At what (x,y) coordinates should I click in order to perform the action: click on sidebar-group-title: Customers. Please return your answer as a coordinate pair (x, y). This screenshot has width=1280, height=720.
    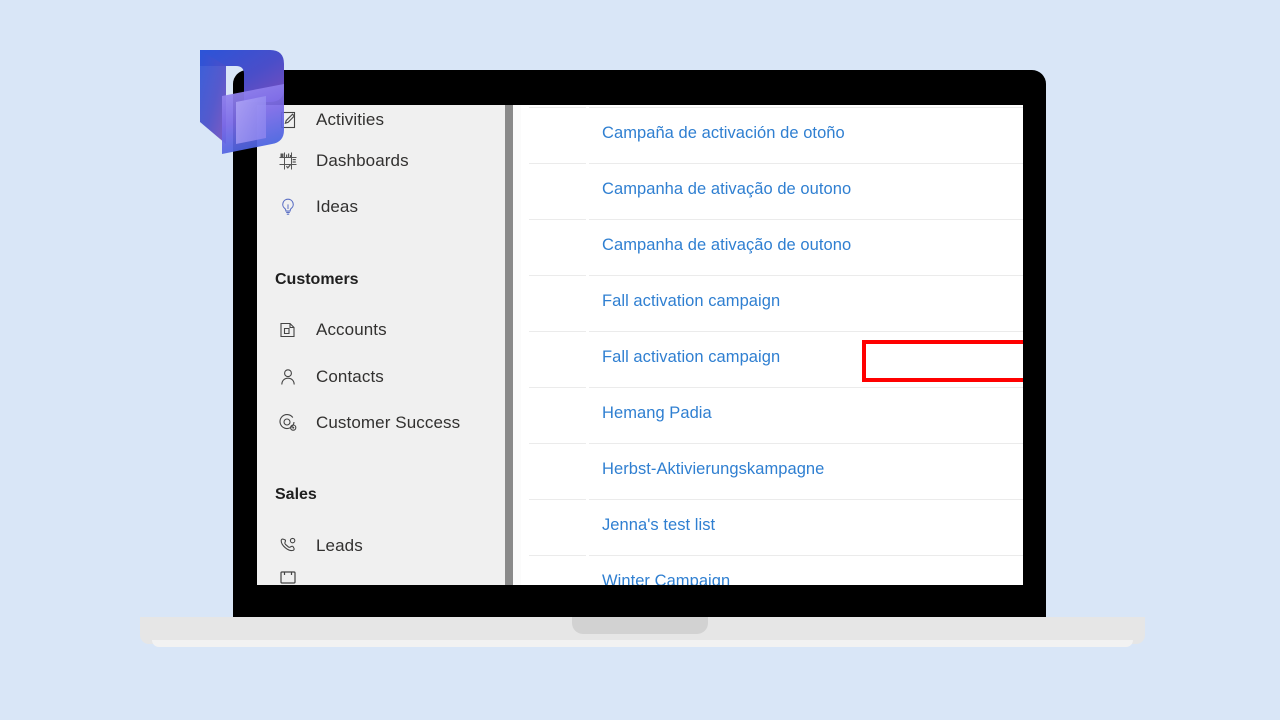
    Looking at the image, I should click on (317, 279).